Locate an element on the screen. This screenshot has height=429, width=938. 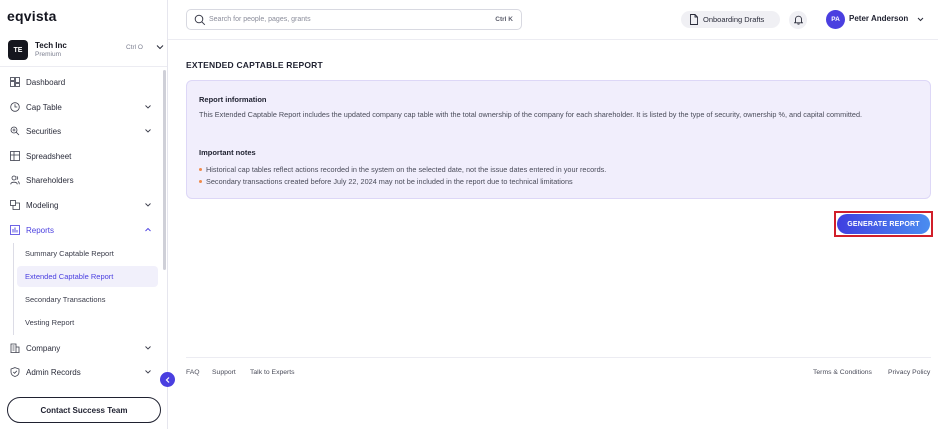
notifications-button is located at coordinates (798, 20).